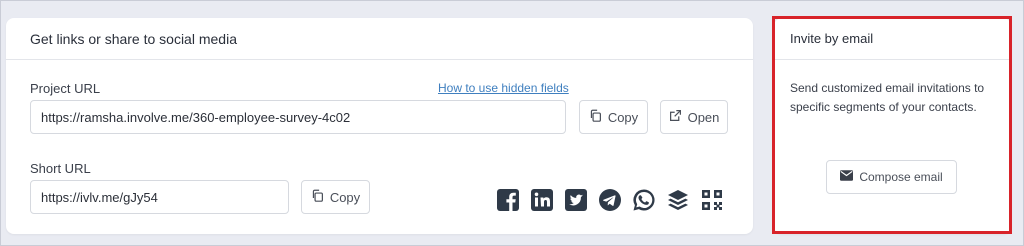 This screenshot has height=246, width=1024. What do you see at coordinates (892, 39) in the screenshot?
I see `invite-email-title: Invite by email` at bounding box center [892, 39].